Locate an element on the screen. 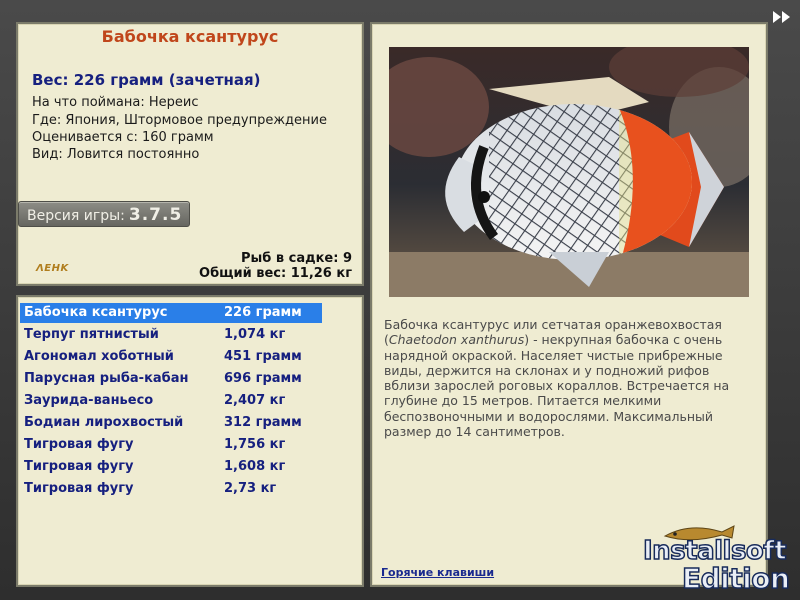 This screenshot has height=600, width=800. catch-item-weight: 312 грамм is located at coordinates (263, 422).